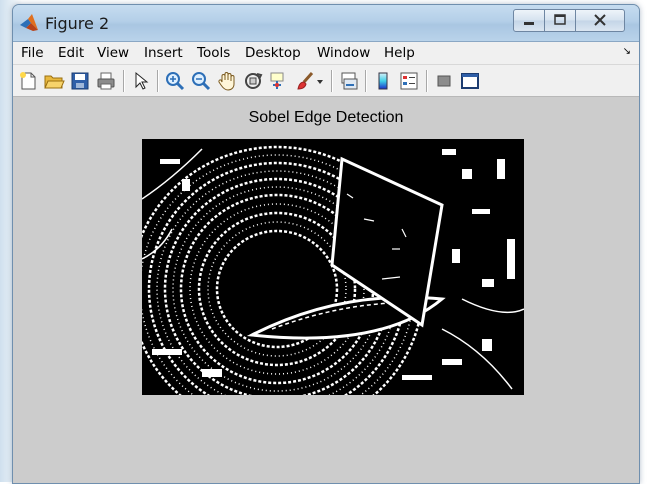 The height and width of the screenshot is (484, 654). What do you see at coordinates (529, 20) in the screenshot?
I see `minimize-button` at bounding box center [529, 20].